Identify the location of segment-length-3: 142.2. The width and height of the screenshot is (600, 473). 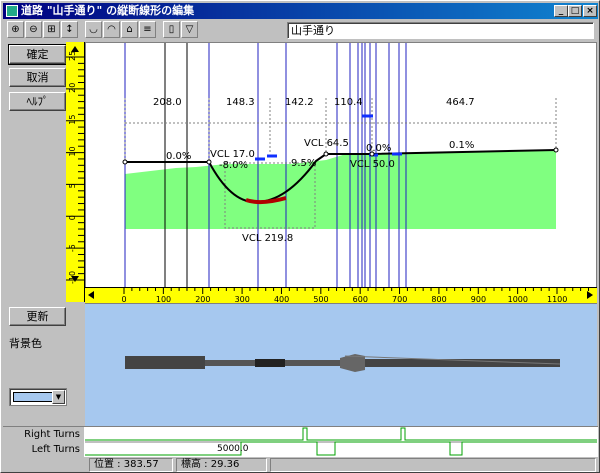
(299, 102).